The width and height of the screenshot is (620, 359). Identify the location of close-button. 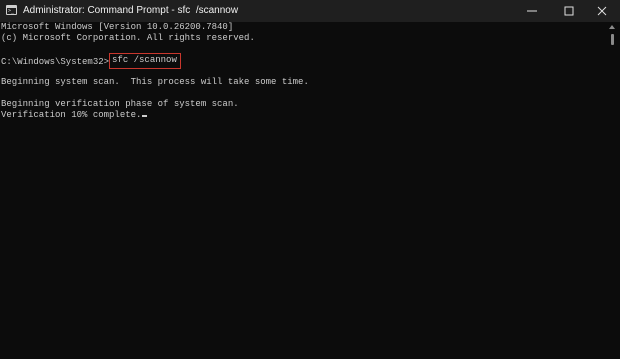
(602, 11).